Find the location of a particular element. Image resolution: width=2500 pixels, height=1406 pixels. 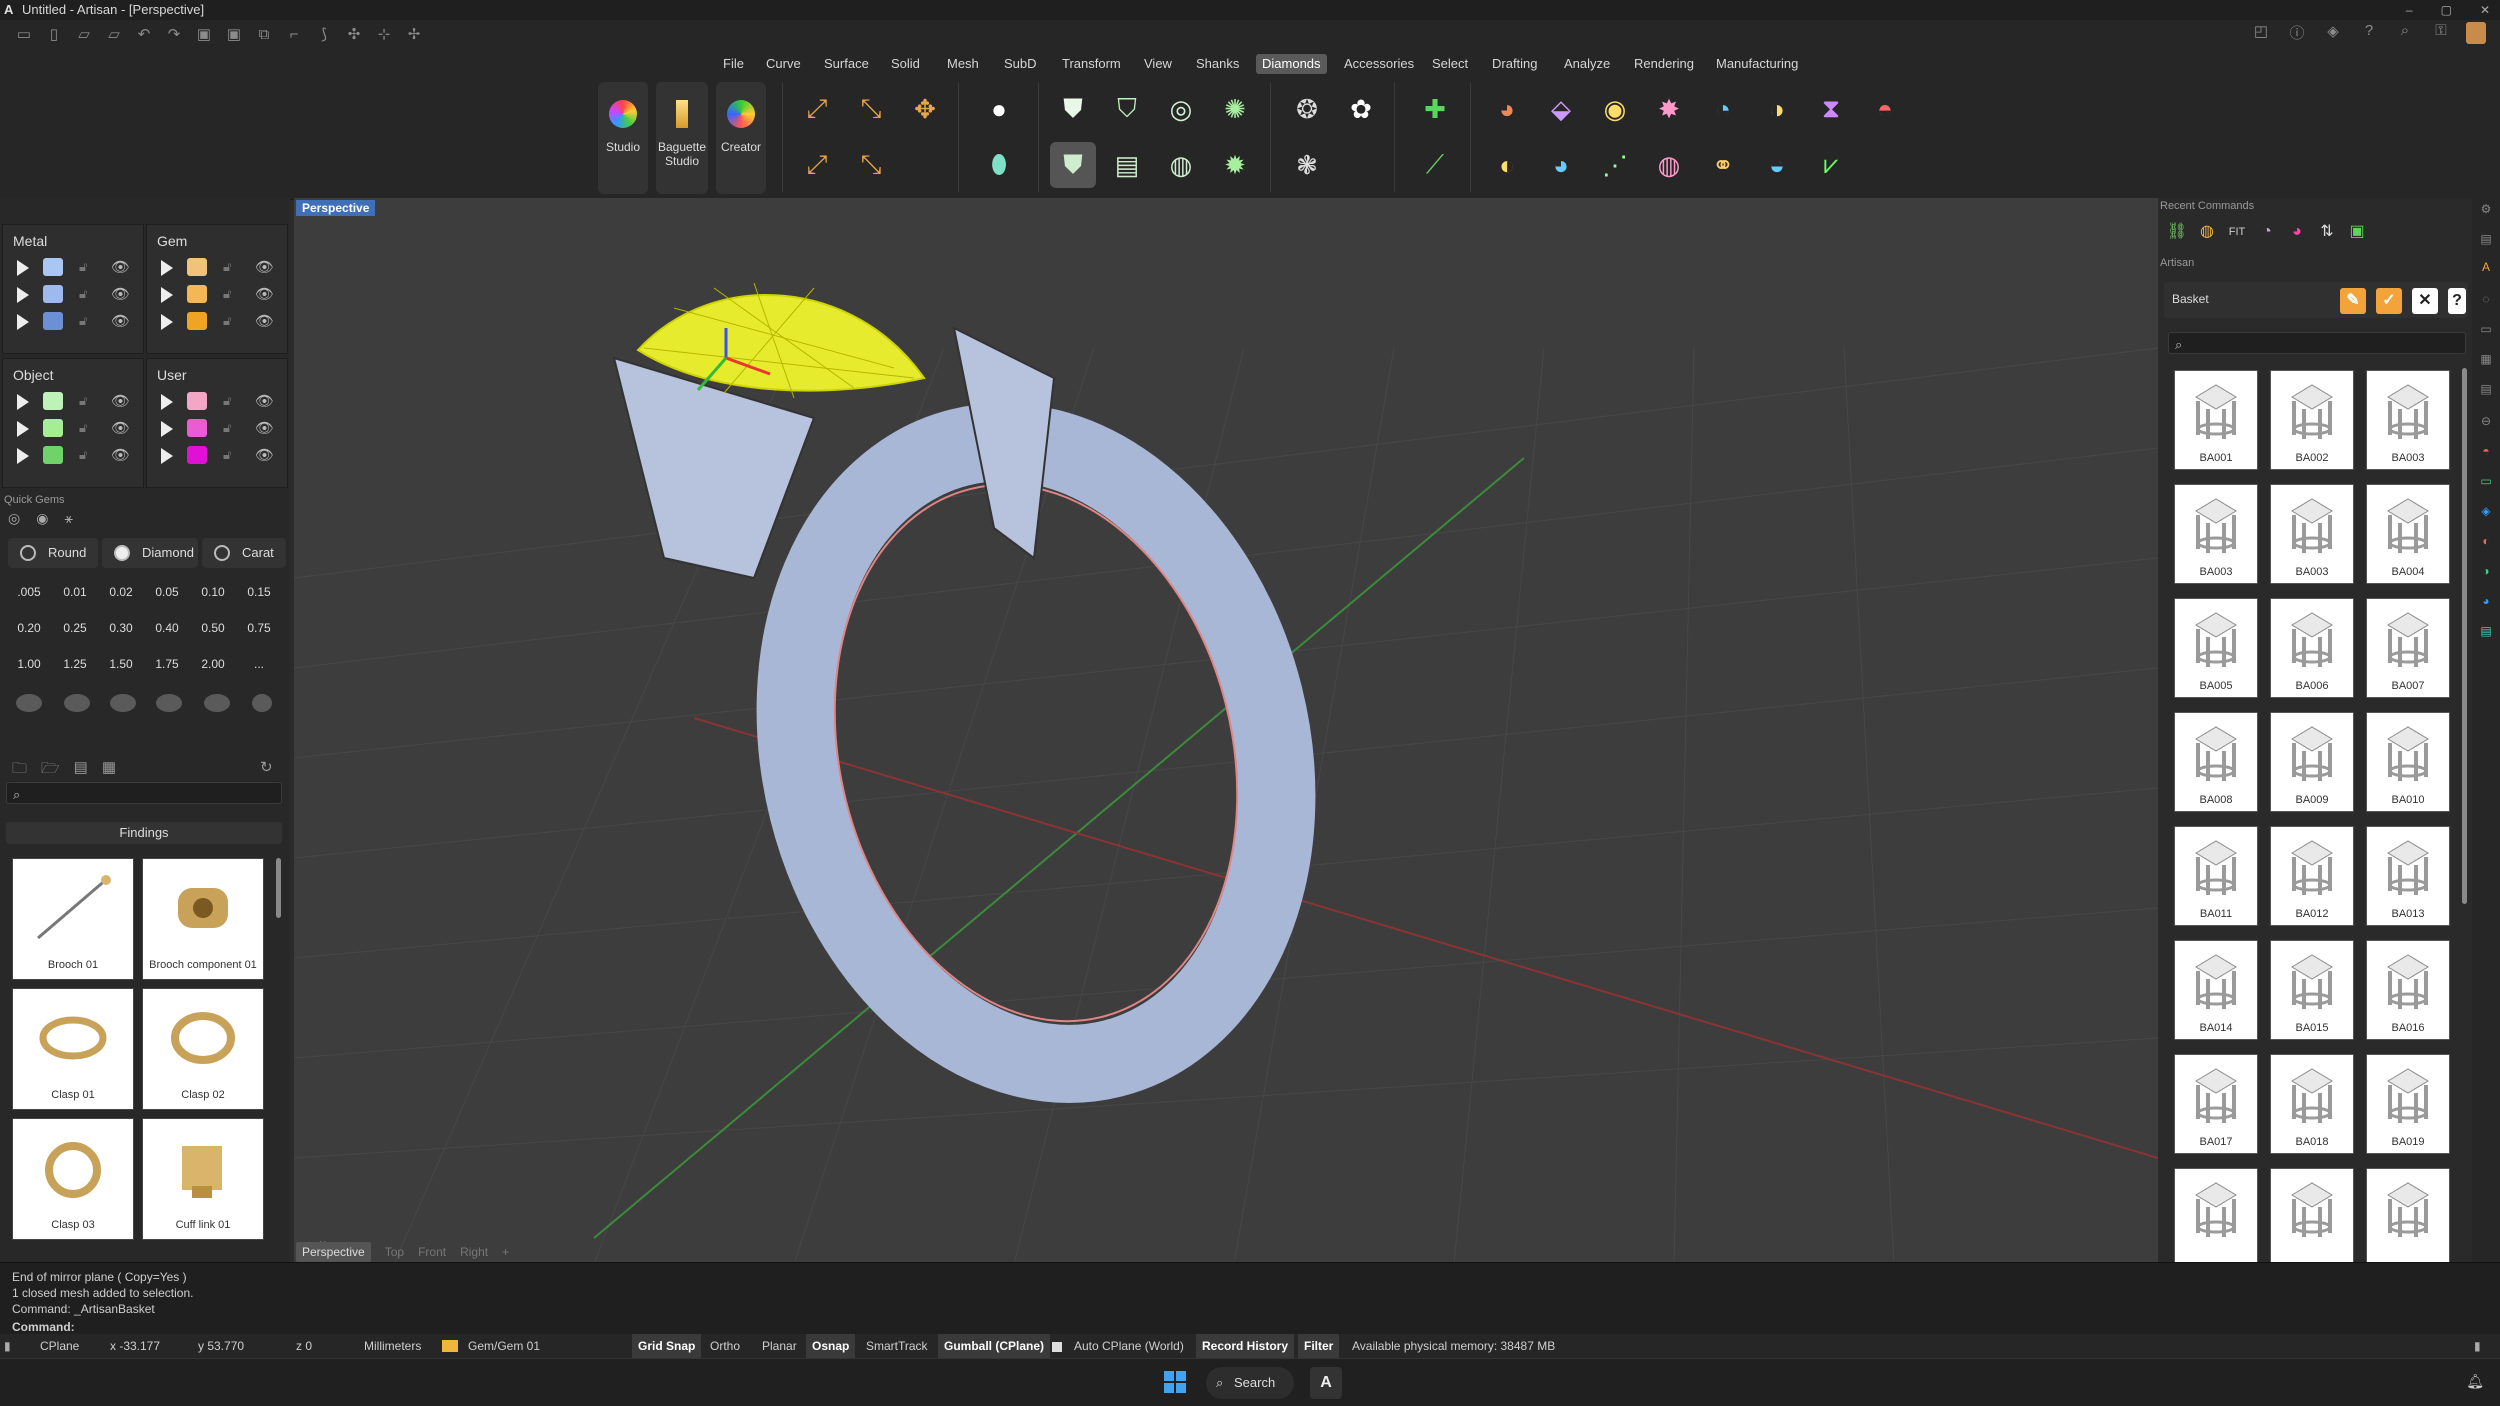

creator-button: Creator is located at coordinates (741, 138).